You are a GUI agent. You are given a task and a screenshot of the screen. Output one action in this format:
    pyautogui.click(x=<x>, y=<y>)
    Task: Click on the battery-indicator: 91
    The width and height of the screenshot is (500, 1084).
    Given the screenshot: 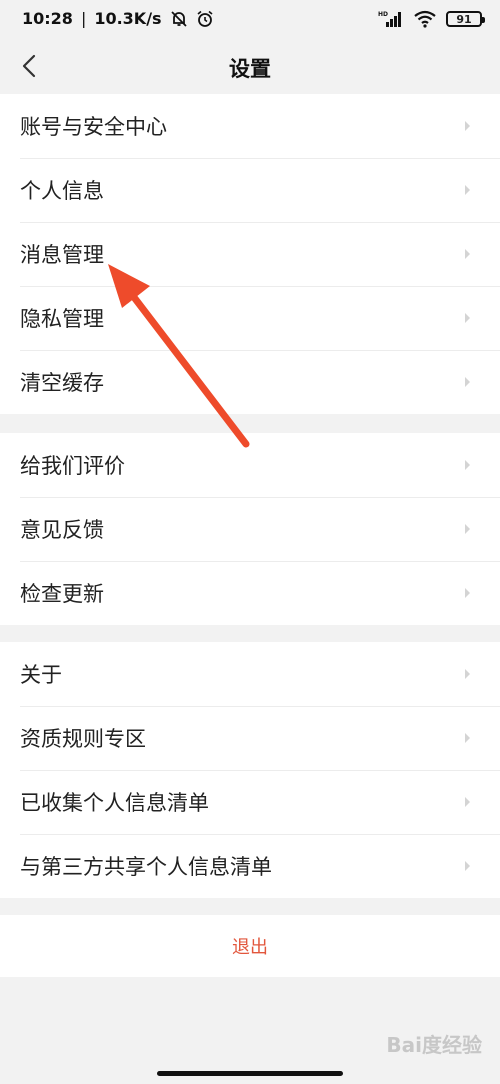 What is the action you would take?
    pyautogui.click(x=465, y=19)
    